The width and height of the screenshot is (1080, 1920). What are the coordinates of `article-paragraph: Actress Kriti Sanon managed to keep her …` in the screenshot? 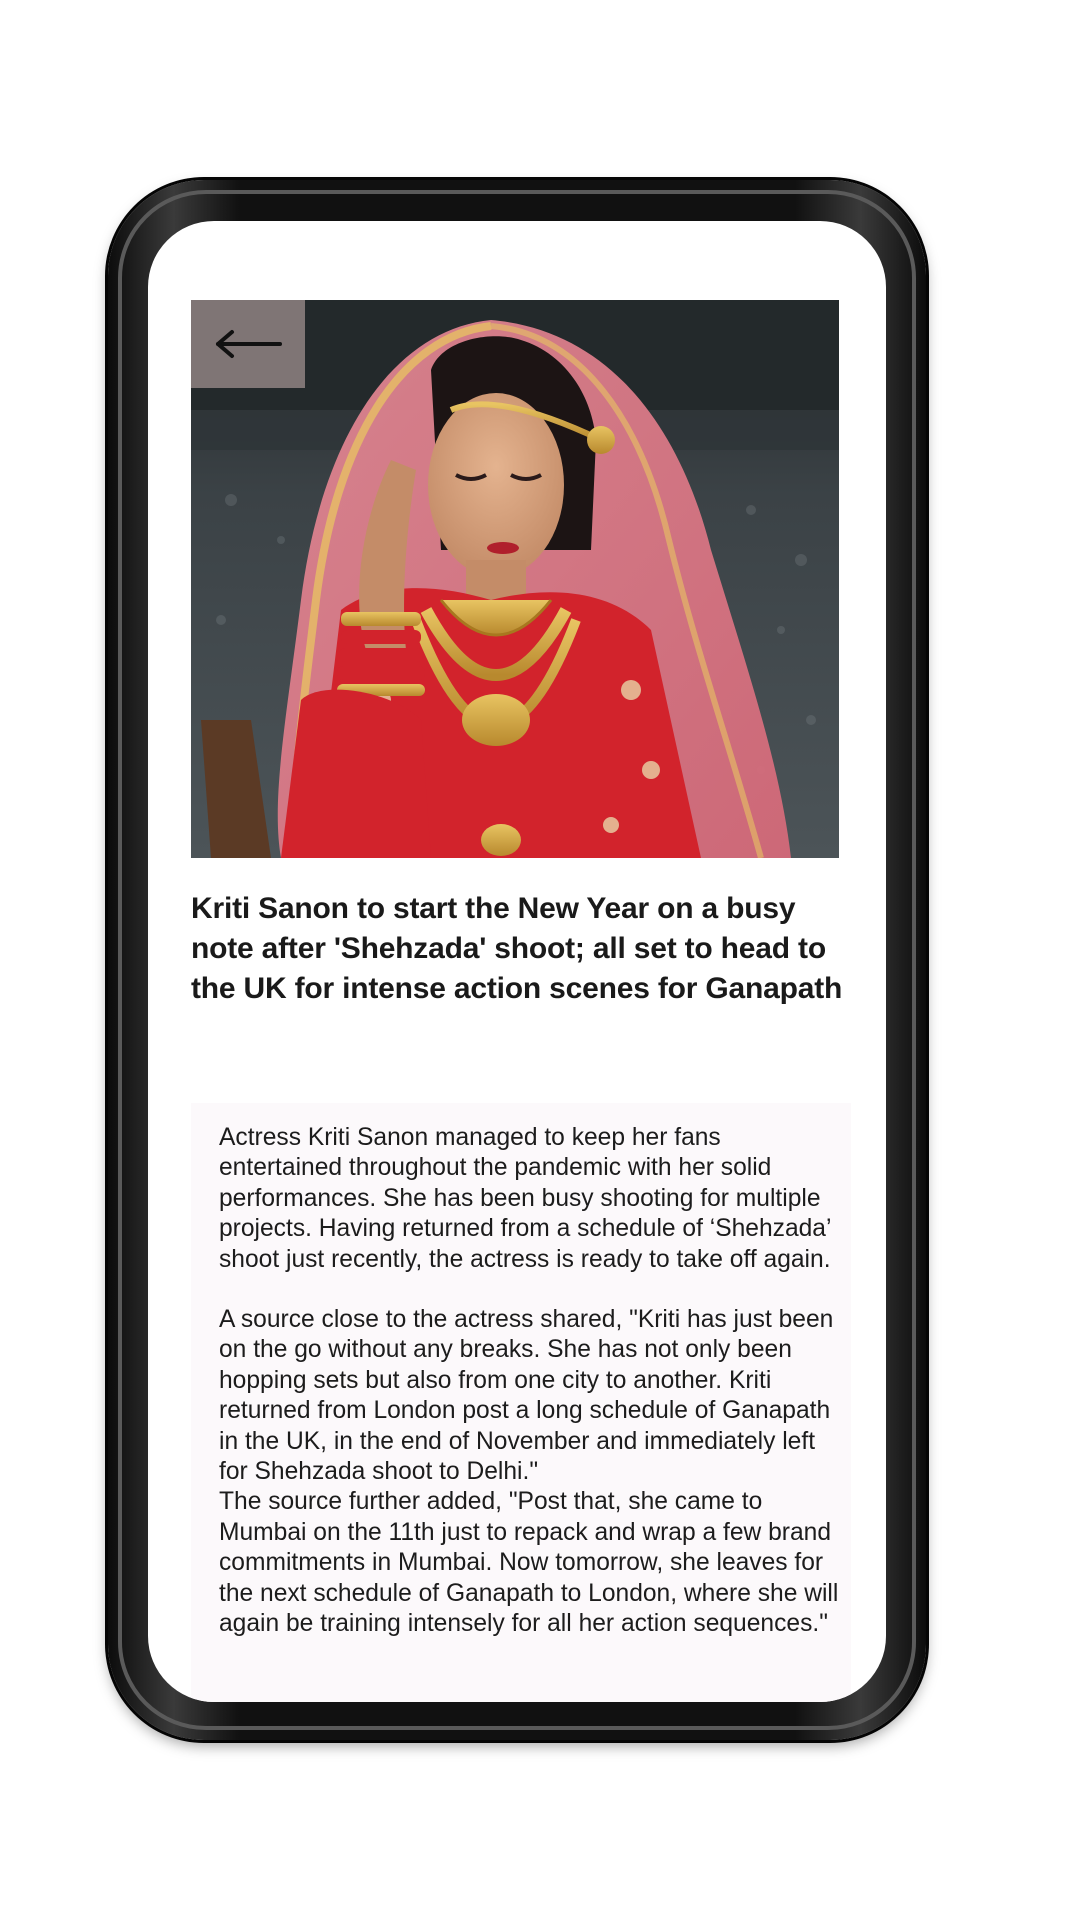 It's located at (525, 1198).